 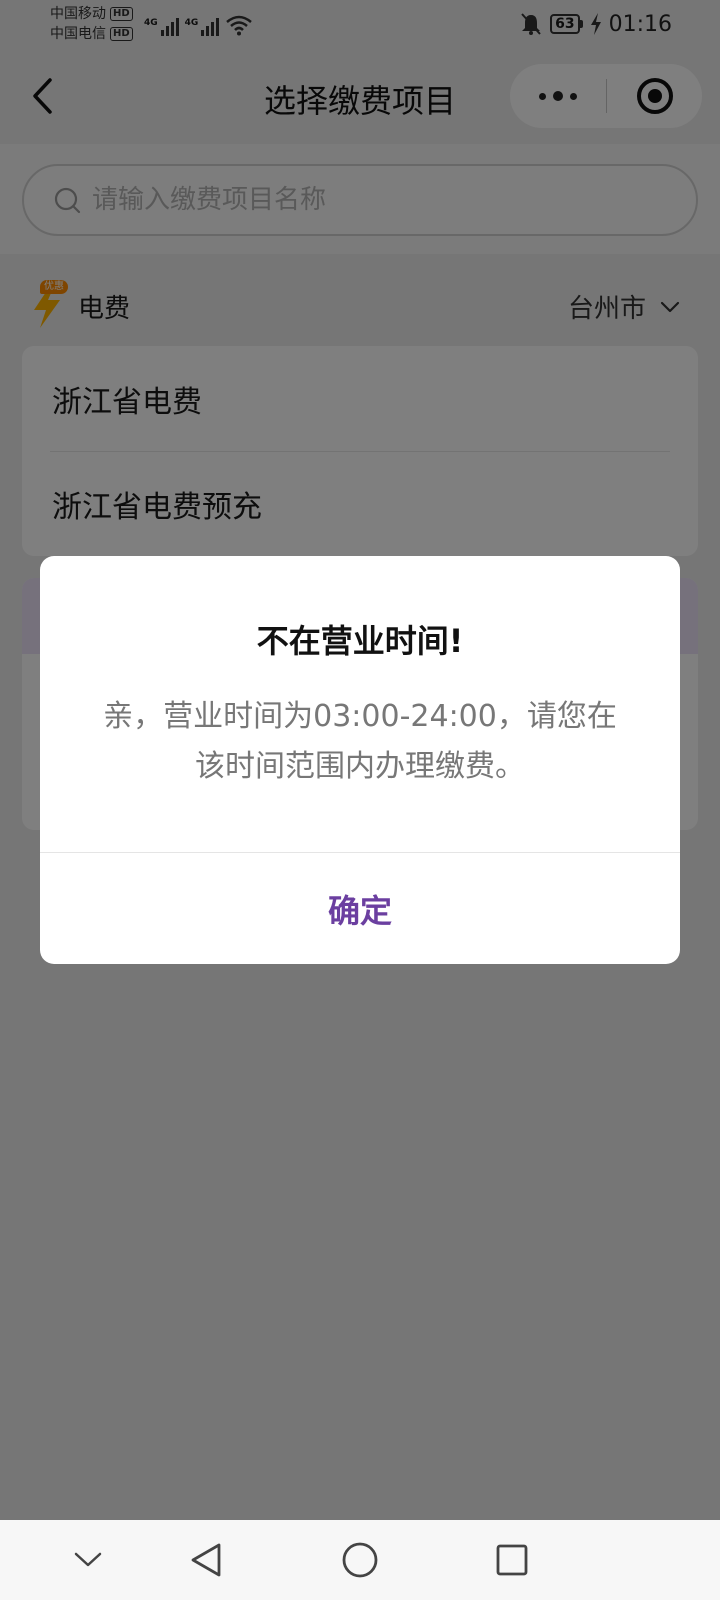 I want to click on confirm-button: 确定, so click(x=360, y=908).